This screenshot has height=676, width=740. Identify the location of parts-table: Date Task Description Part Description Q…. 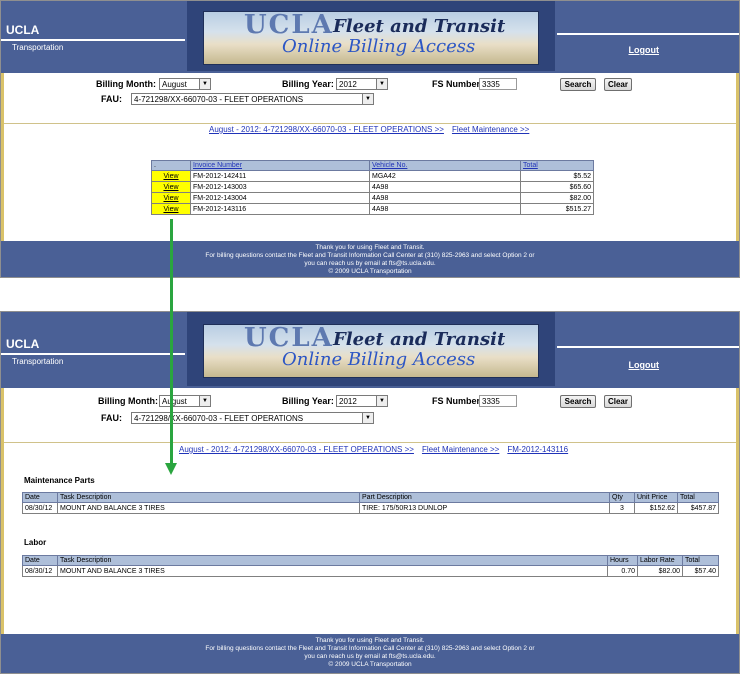
(370, 503).